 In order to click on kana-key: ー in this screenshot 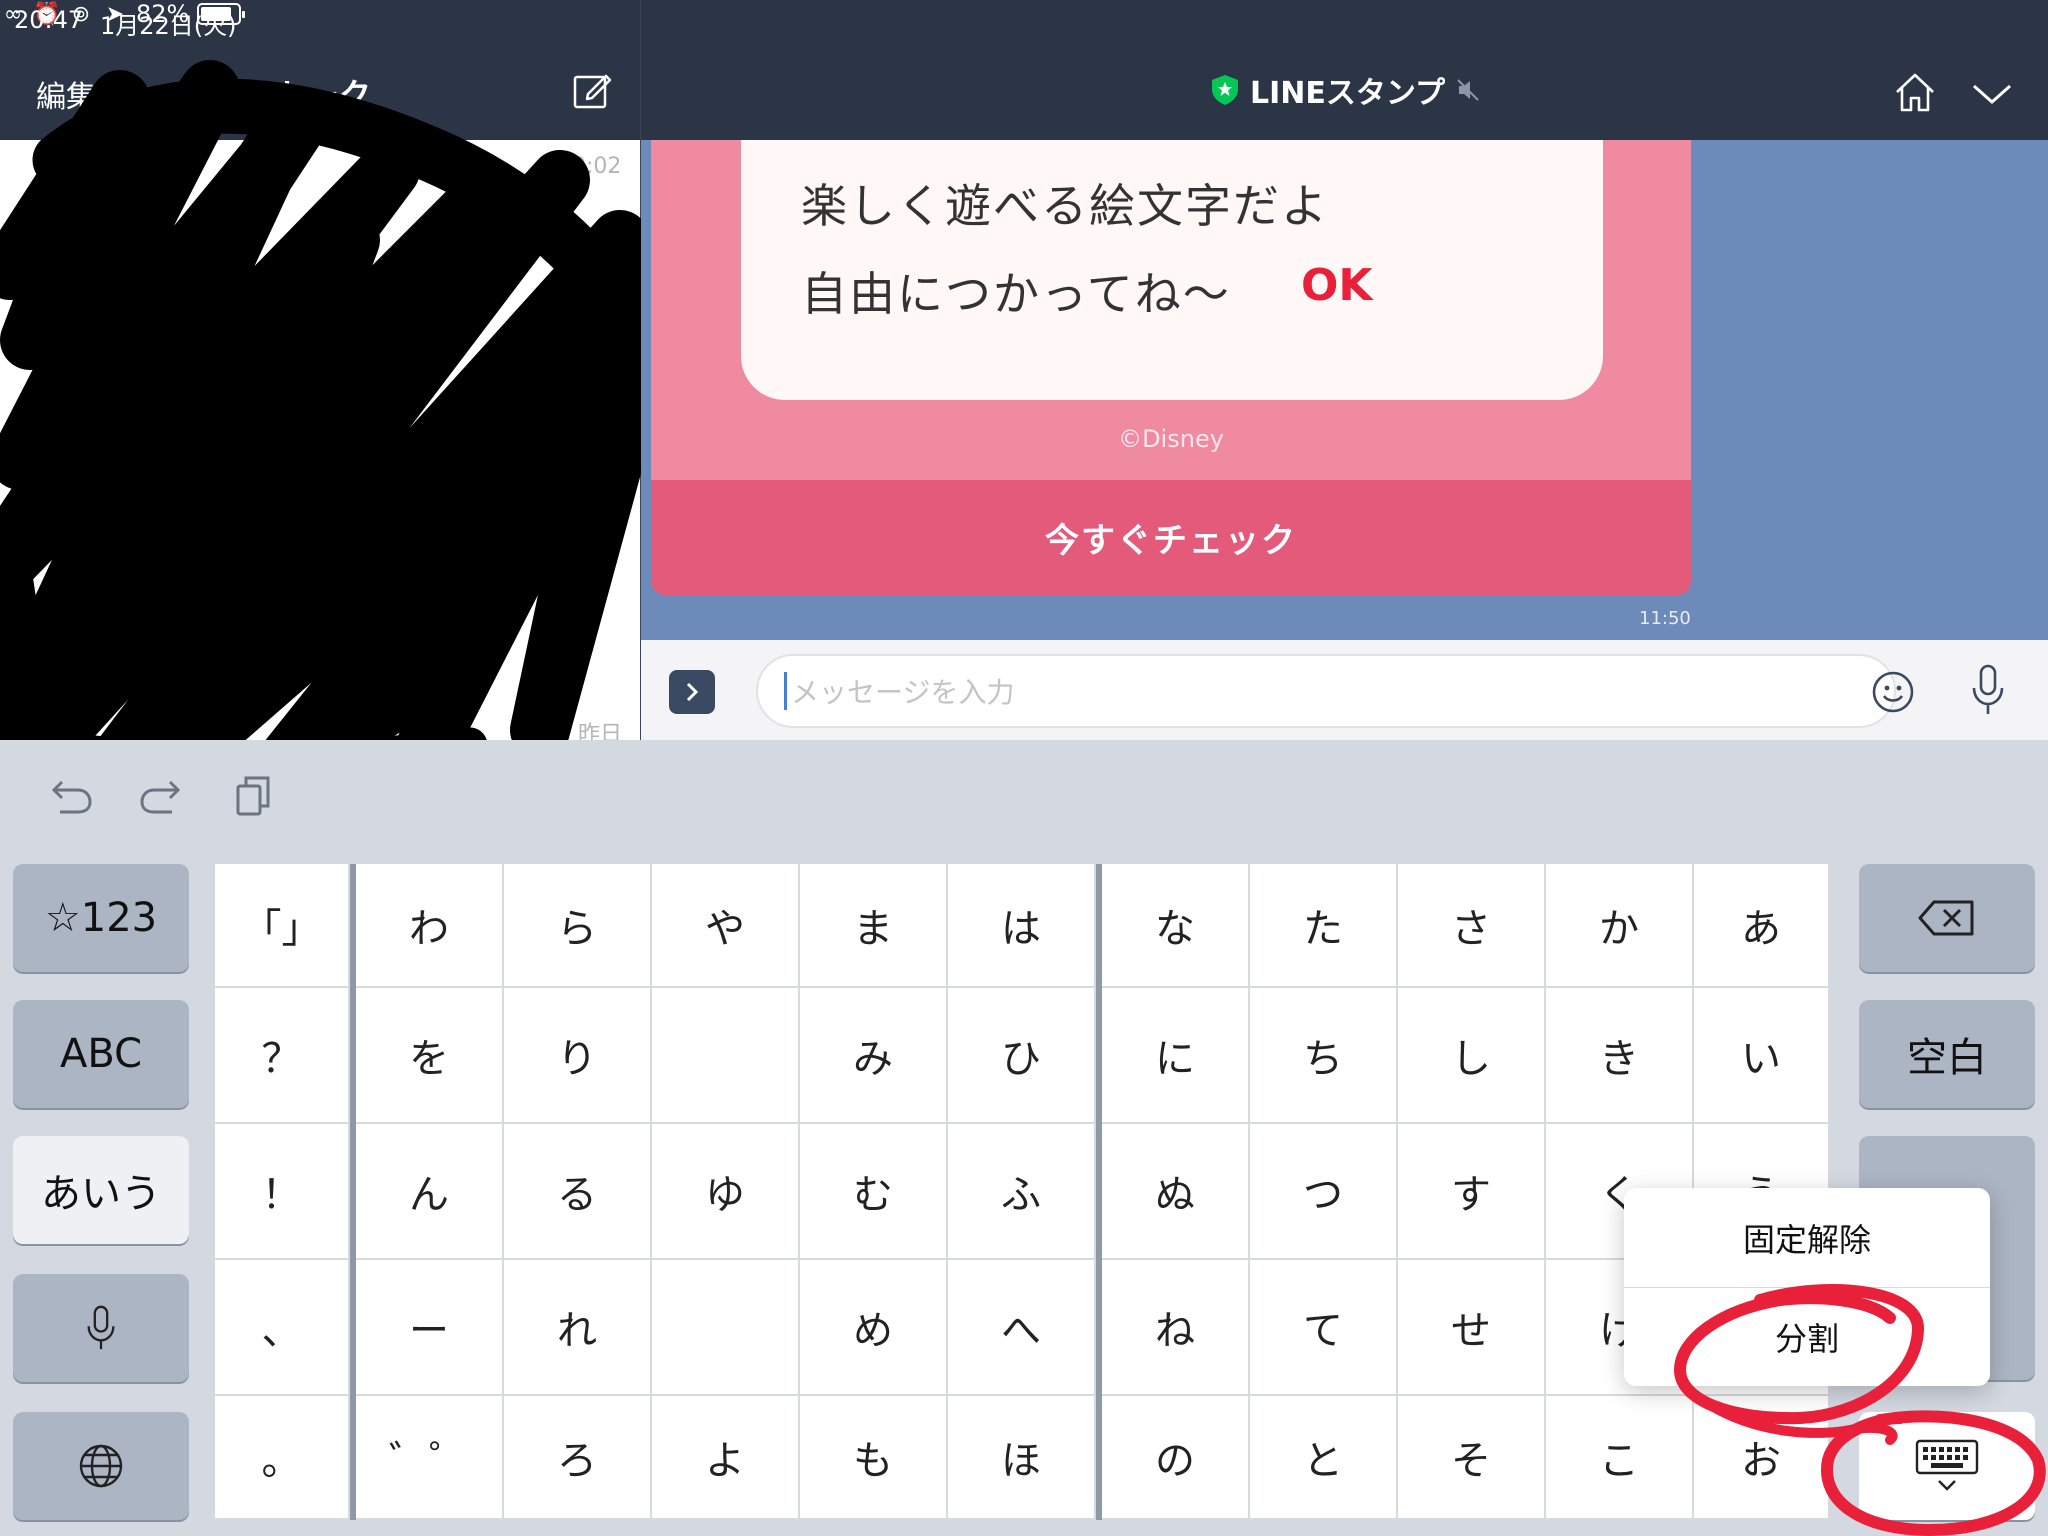, I will do `click(430, 1328)`.